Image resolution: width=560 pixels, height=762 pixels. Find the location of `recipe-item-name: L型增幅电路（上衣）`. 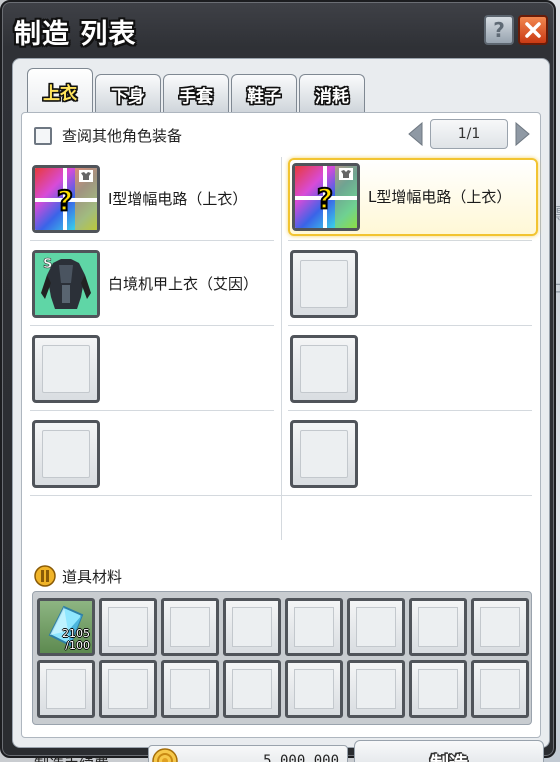

recipe-item-name: L型增幅电路（上衣） is located at coordinates (440, 197).